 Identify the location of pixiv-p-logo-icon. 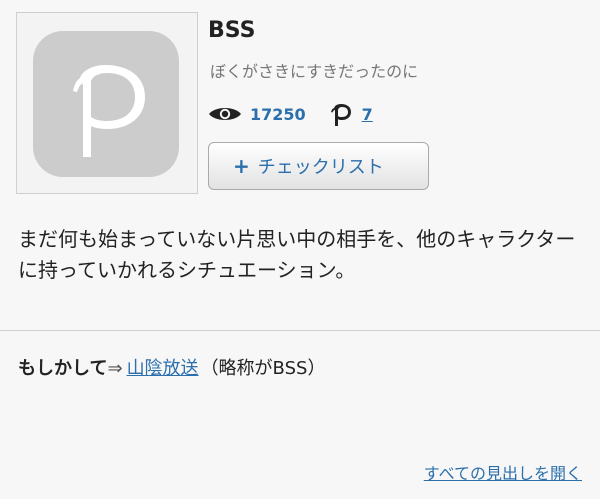
(109, 111).